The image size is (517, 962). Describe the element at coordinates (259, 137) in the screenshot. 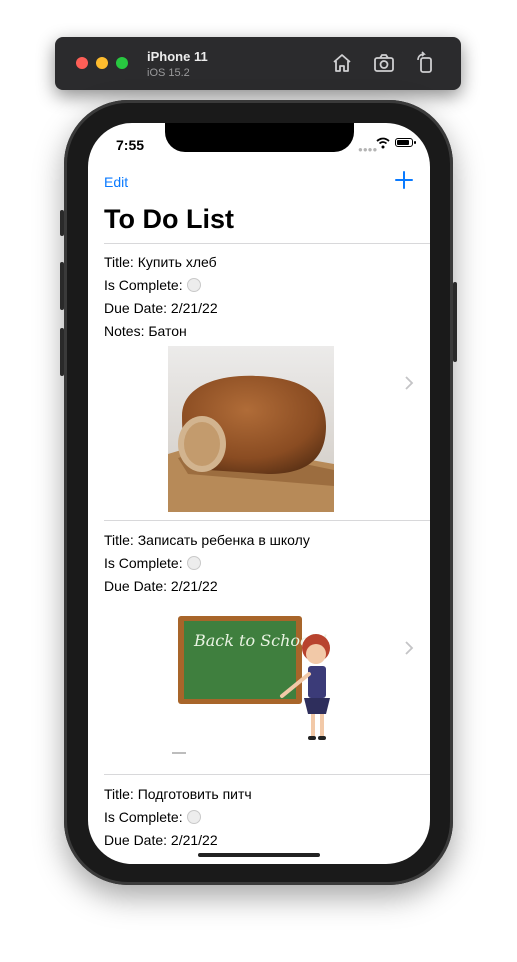

I see `notch` at that location.